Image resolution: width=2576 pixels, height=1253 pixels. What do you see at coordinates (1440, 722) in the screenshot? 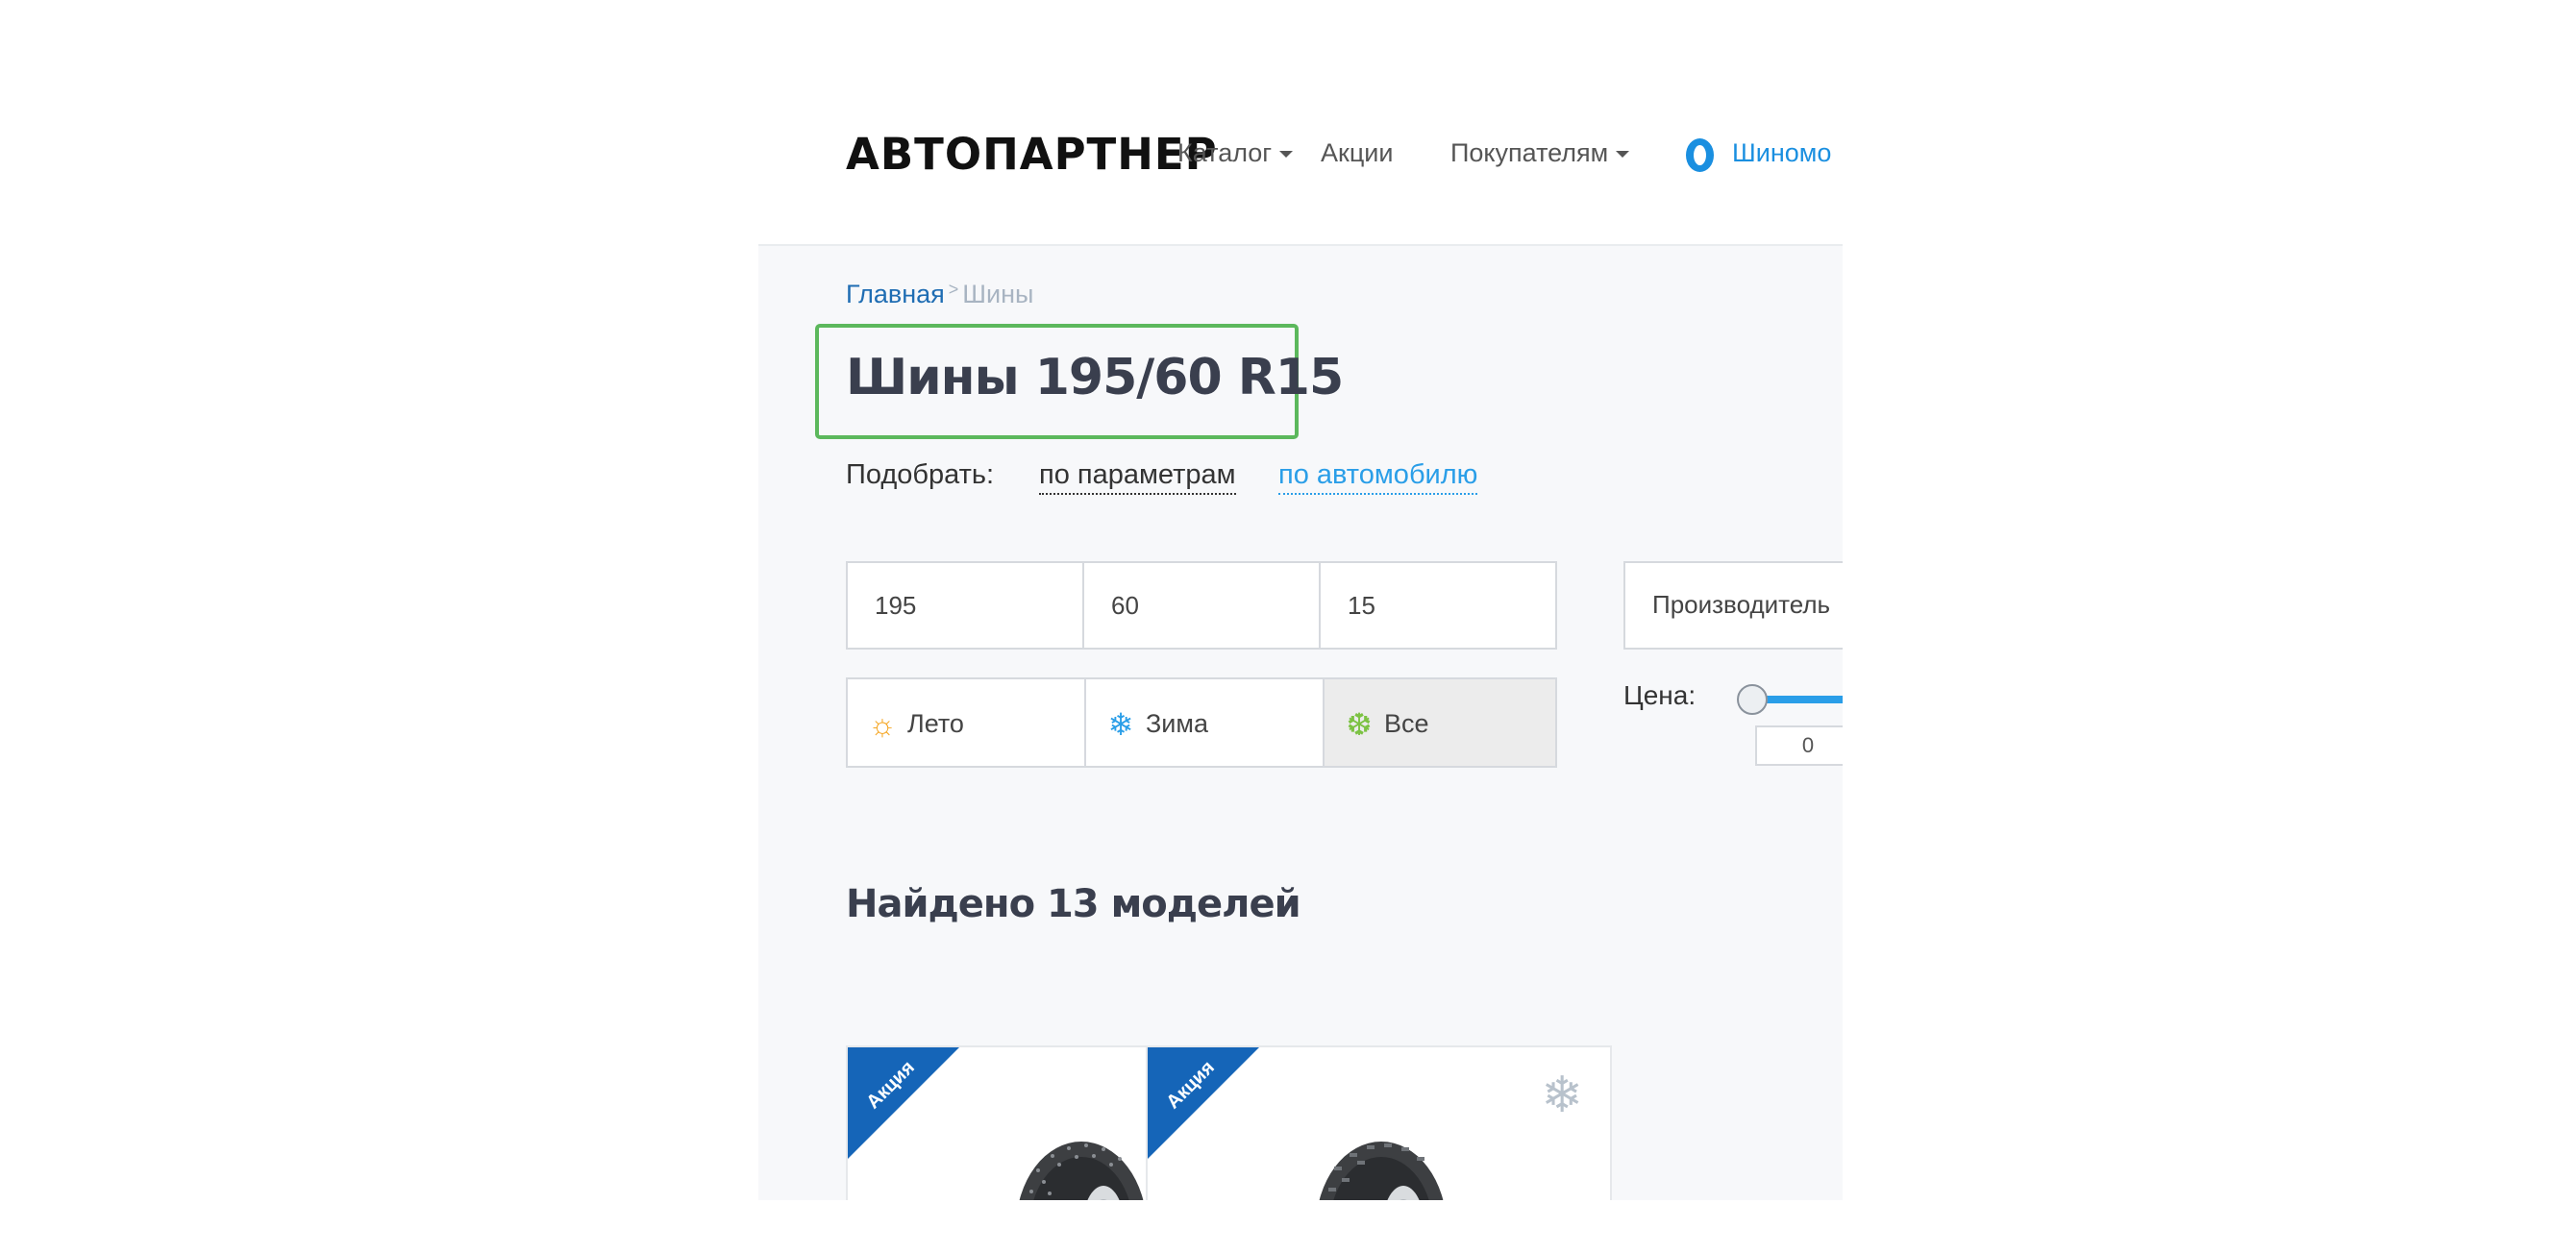
I see `season-all-button: ❆ Все` at bounding box center [1440, 722].